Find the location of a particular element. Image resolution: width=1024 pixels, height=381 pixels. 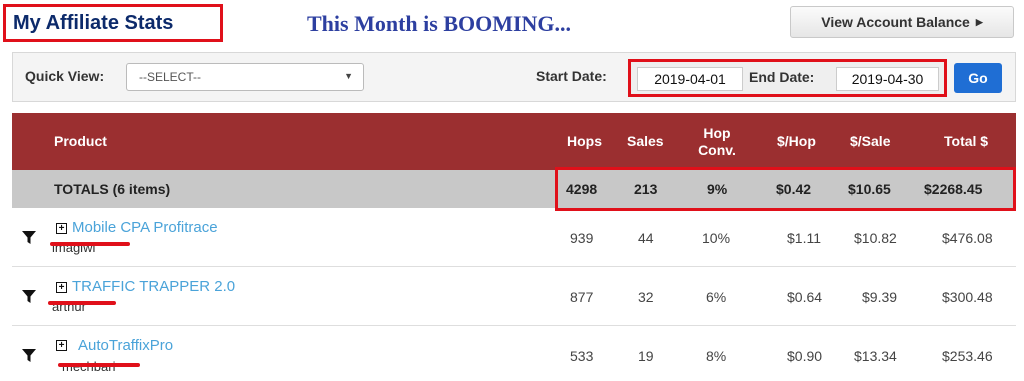

col-per-sale: $/Sale is located at coordinates (870, 141).